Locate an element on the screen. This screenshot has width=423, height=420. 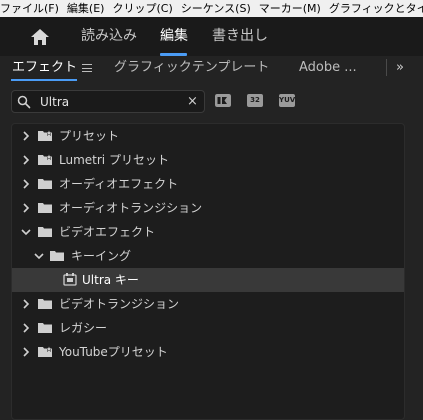
tree-item-label: Ultra キー is located at coordinates (110, 280).